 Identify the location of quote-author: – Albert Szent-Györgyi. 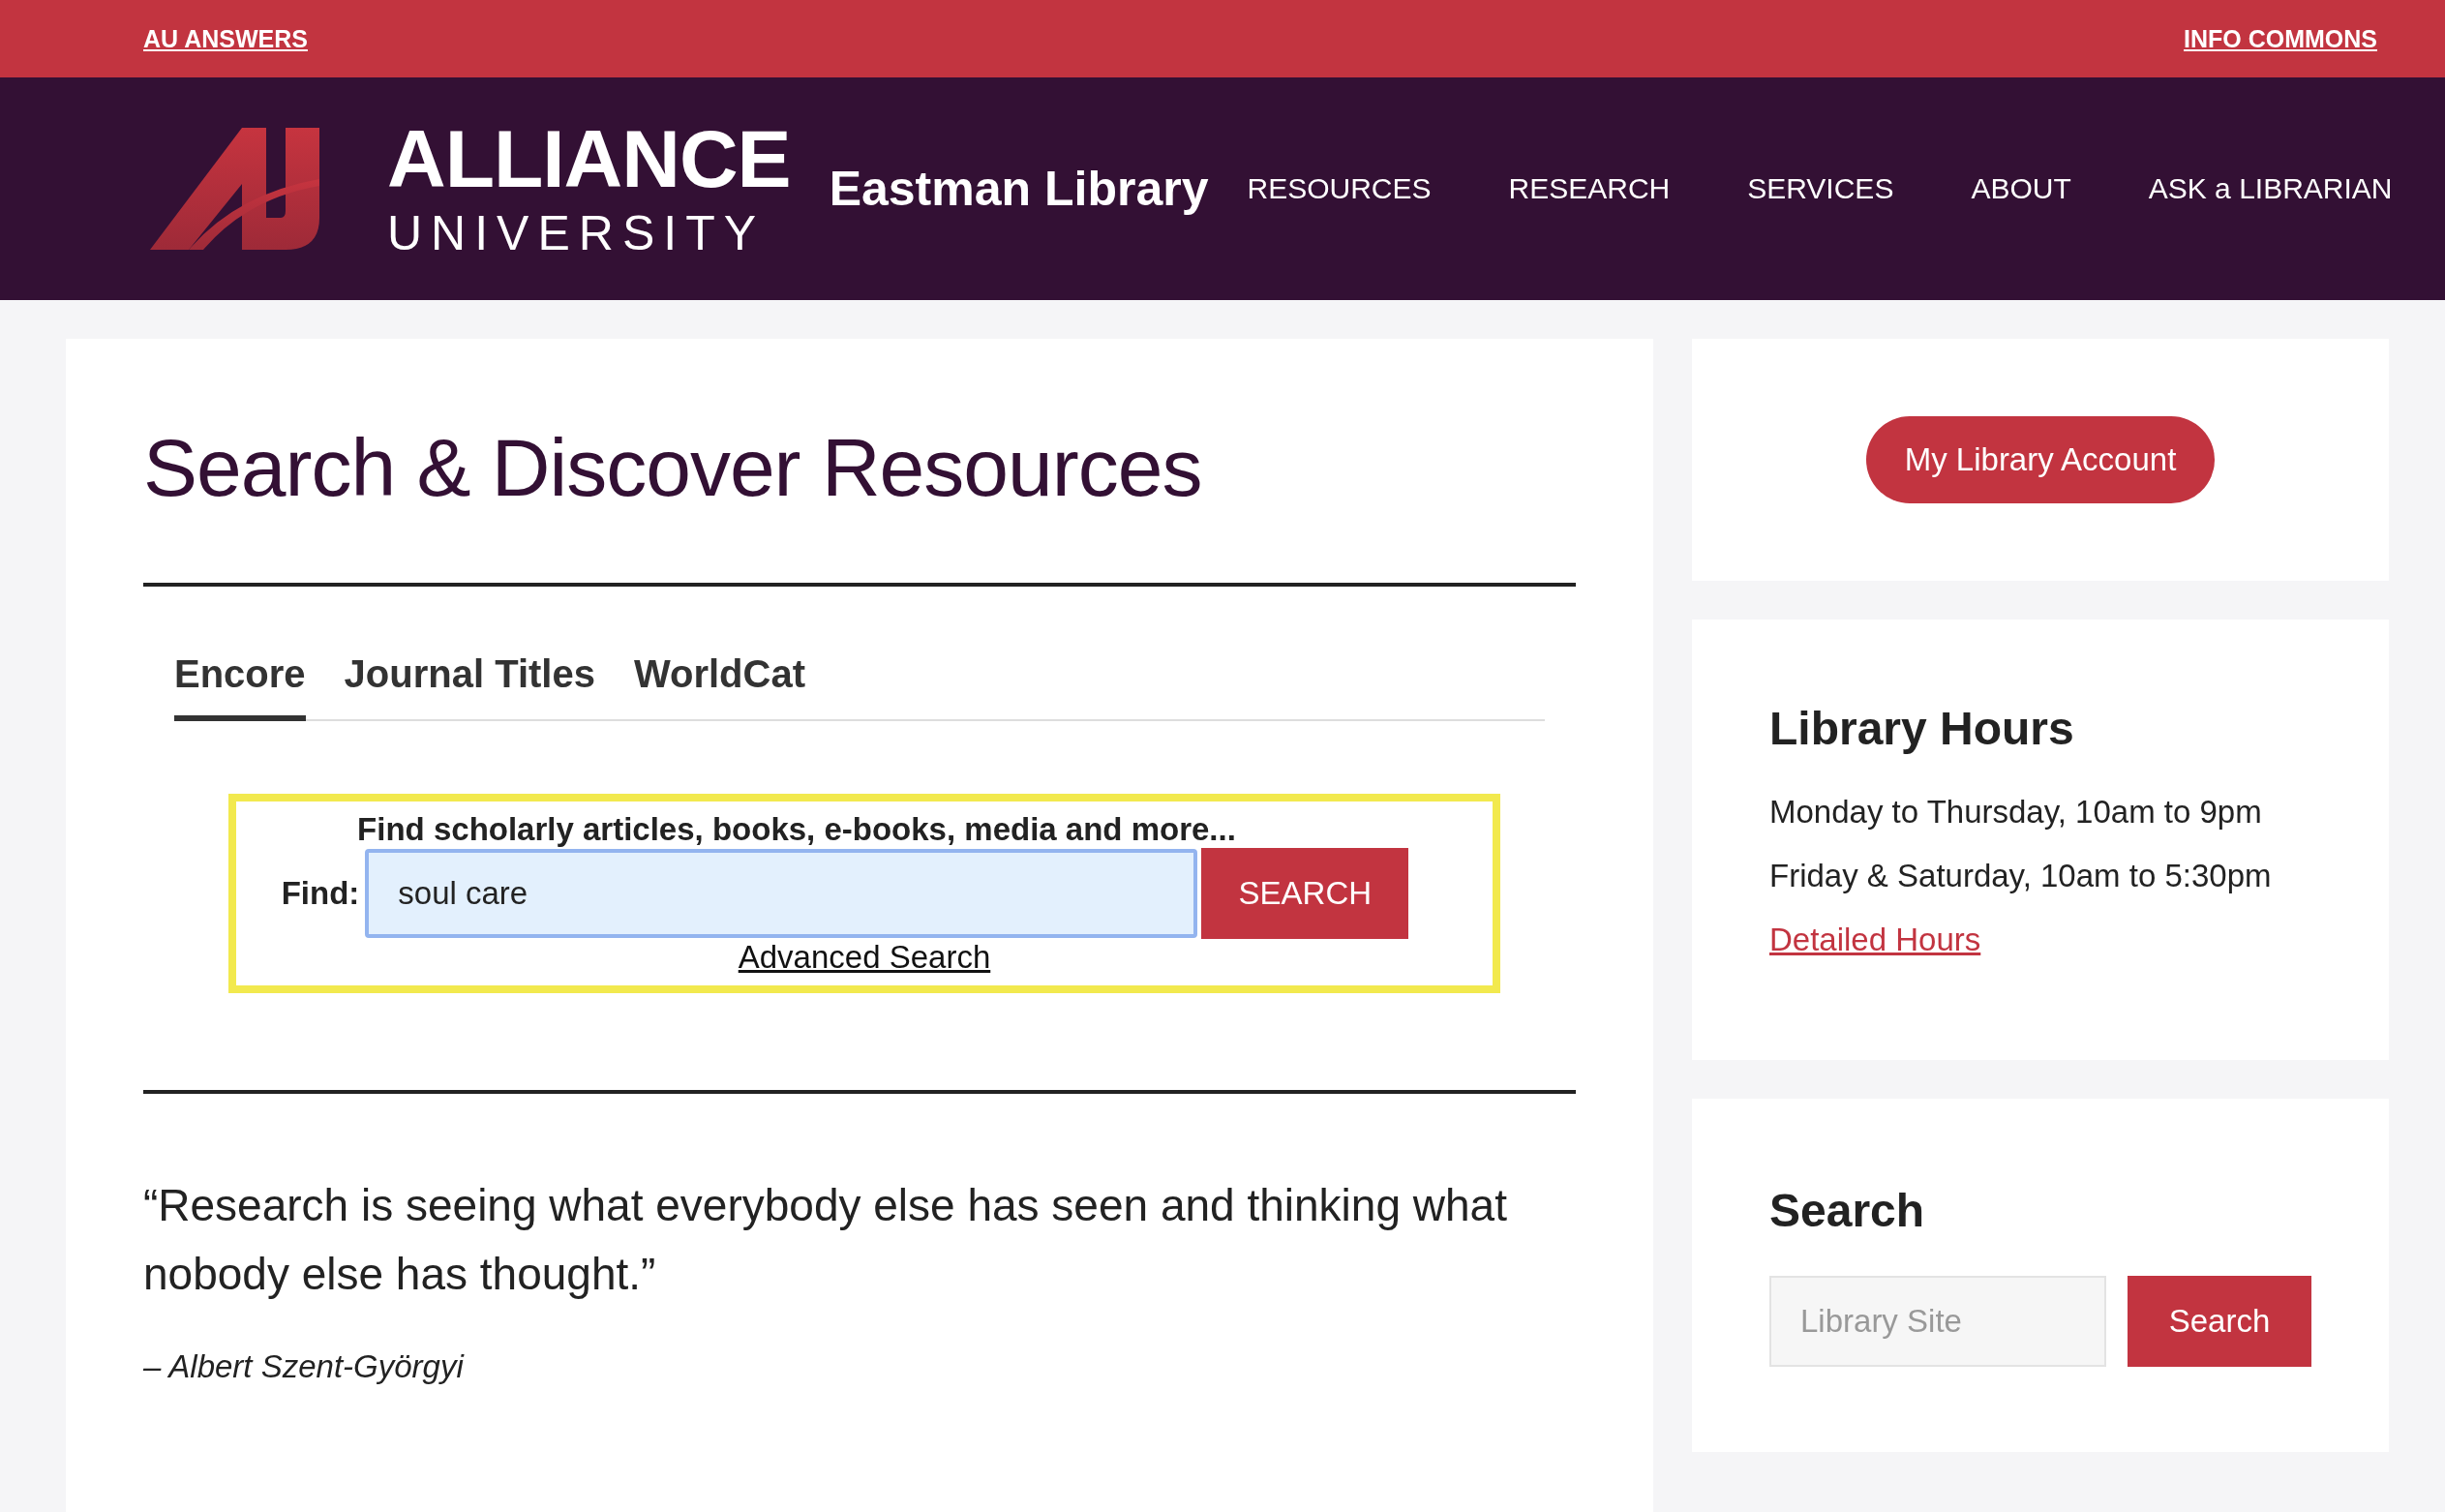
(304, 1366).